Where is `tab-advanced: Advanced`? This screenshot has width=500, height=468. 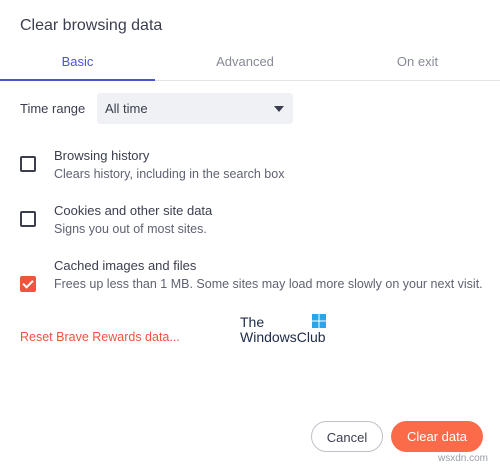 tab-advanced: Advanced is located at coordinates (245, 62).